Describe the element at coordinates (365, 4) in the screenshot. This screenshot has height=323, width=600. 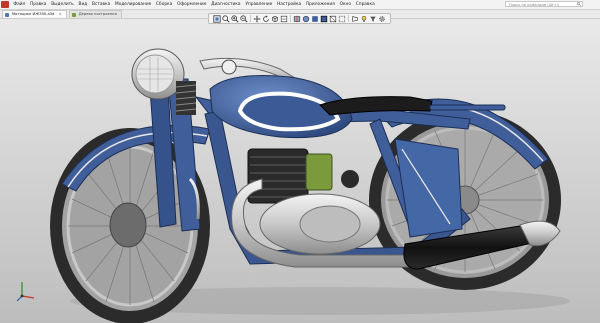
I see `menu-help: Справка` at that location.